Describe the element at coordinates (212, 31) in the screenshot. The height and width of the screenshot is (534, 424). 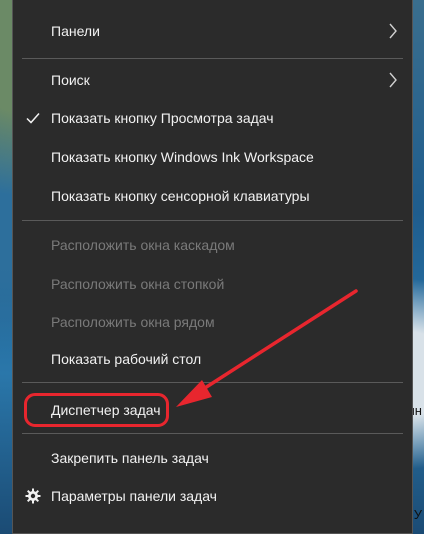
I see `menu-item-panels: Панели` at that location.